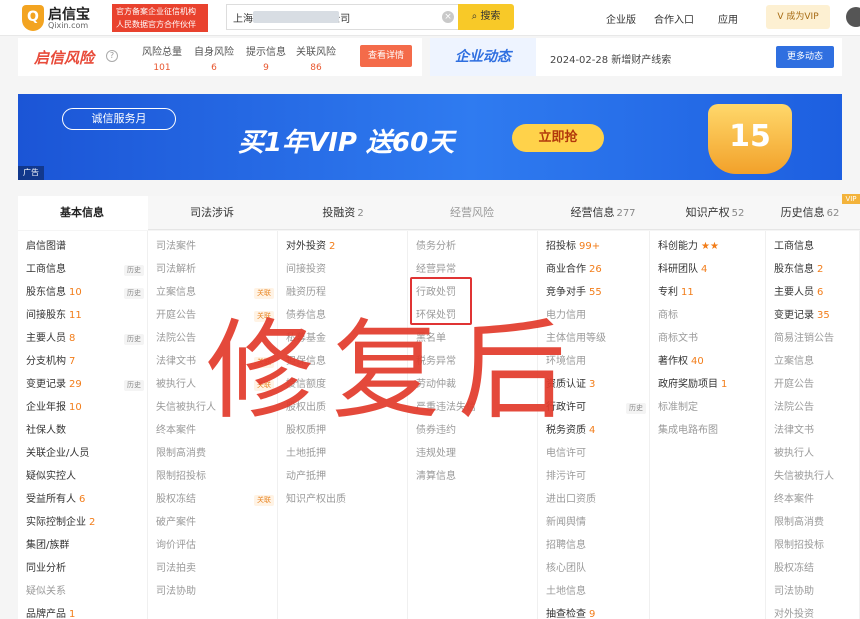  What do you see at coordinates (347, 477) in the screenshot?
I see `category-item: 动产抵押` at bounding box center [347, 477].